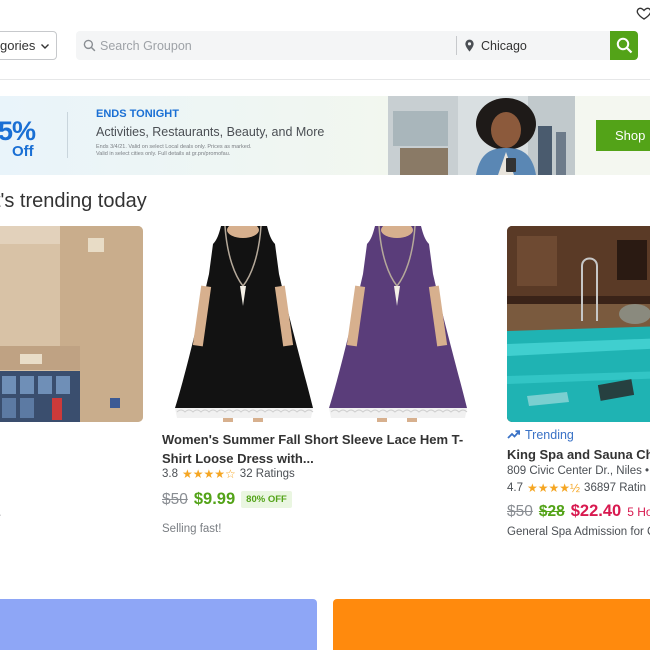  What do you see at coordinates (266, 499) in the screenshot?
I see `discount-badge: 80% OFF` at bounding box center [266, 499].